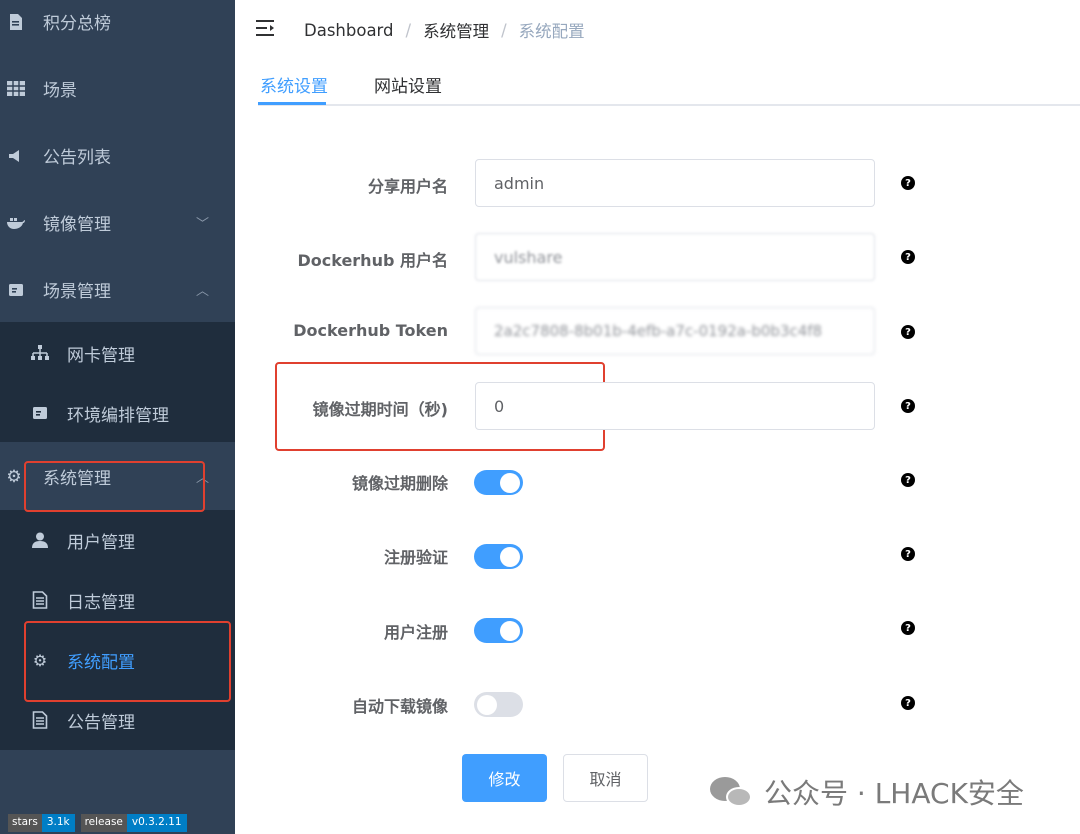 The width and height of the screenshot is (1080, 834). I want to click on sidebar-item-label: 镜像管理, so click(77, 225).